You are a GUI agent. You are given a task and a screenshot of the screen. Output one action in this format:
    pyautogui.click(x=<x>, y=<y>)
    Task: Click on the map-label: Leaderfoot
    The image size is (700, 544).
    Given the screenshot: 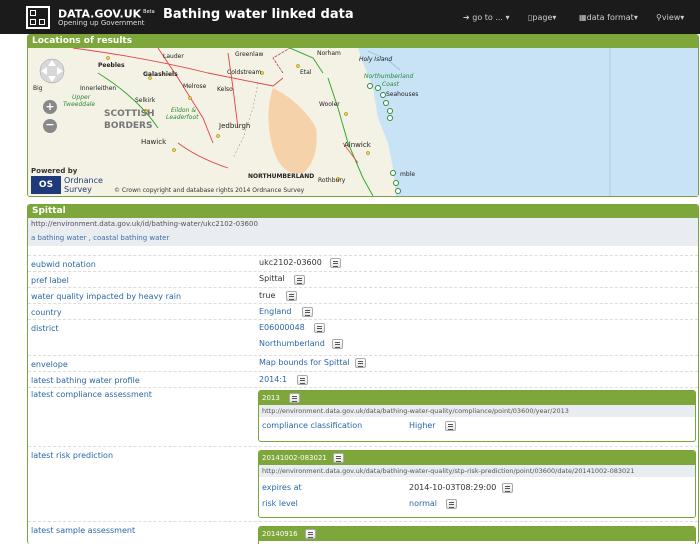 What is the action you would take?
    pyautogui.click(x=182, y=117)
    